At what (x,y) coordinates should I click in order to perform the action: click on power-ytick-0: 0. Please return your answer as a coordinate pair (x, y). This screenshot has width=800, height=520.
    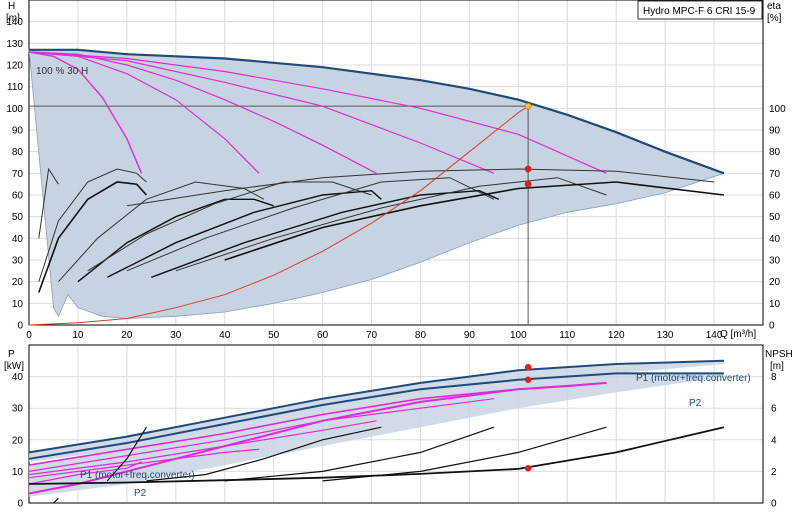
    Looking at the image, I should click on (20, 504).